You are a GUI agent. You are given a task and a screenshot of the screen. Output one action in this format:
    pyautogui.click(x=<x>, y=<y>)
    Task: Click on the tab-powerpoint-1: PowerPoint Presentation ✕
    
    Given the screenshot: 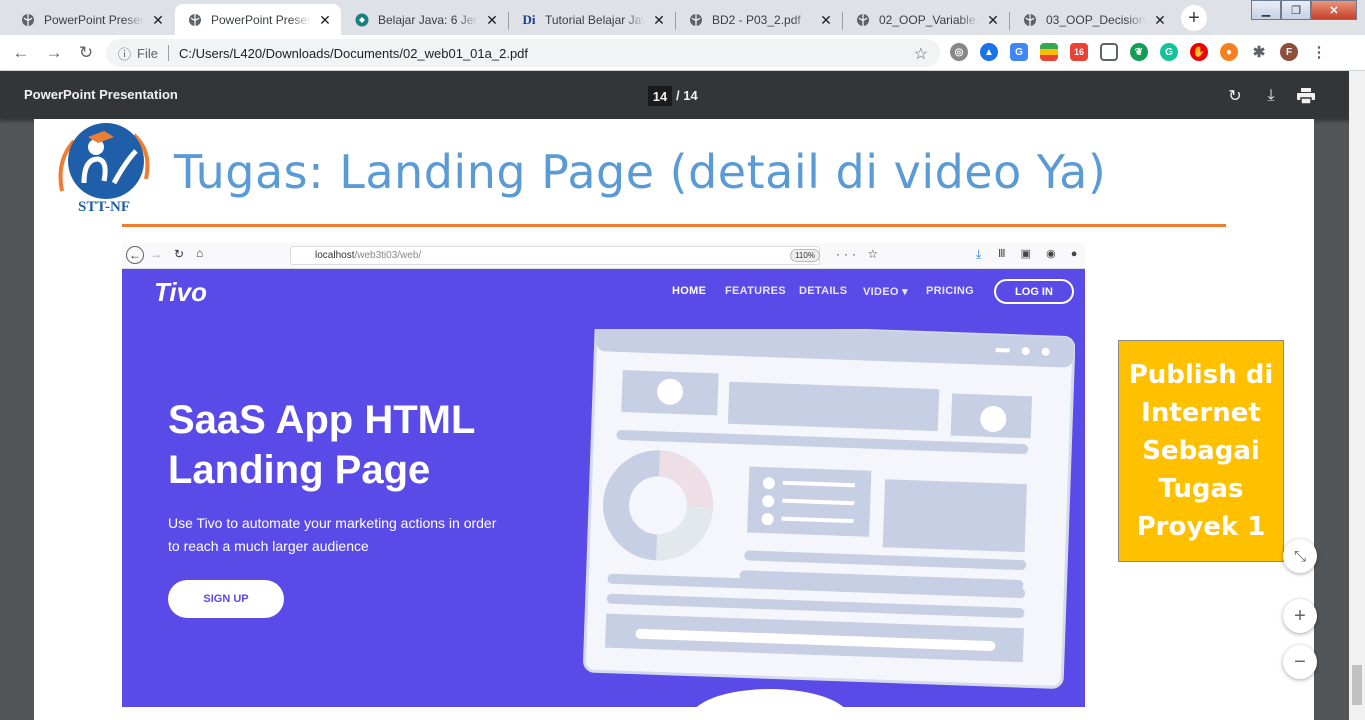 What is the action you would take?
    pyautogui.click(x=91, y=19)
    